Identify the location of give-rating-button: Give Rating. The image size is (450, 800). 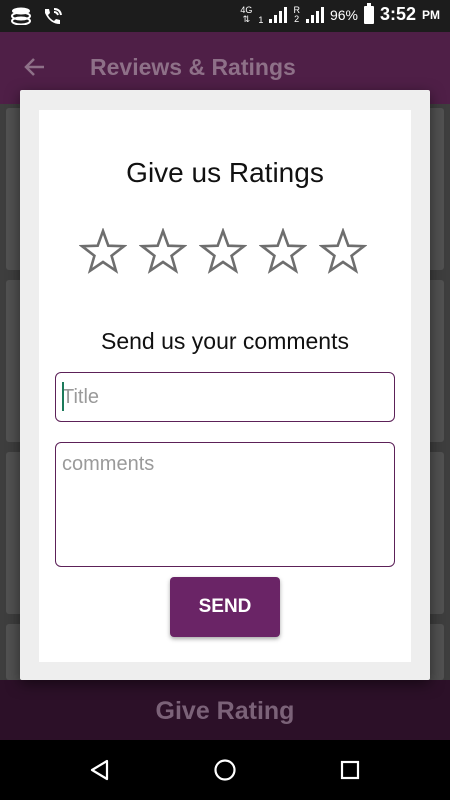
(225, 710).